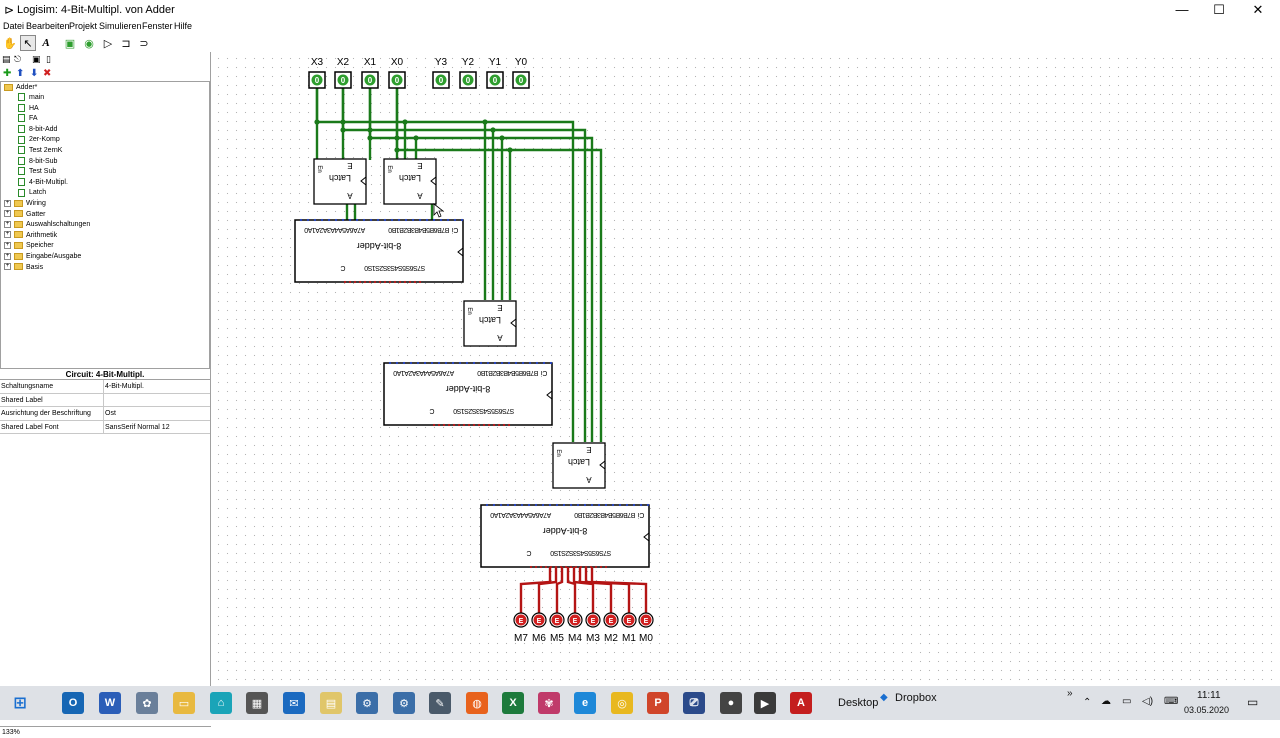  What do you see at coordinates (1171, 701) in the screenshot?
I see `keyboard-icon: ⌨` at bounding box center [1171, 701].